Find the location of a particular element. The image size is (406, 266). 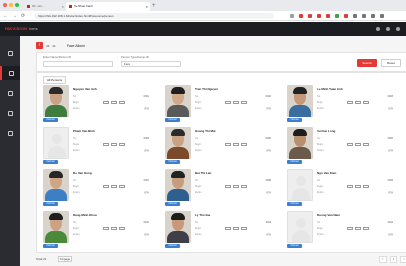

person-card: Normal Ly Thi Hoa No. 0011 Begin Expire yyyy is located at coordinates (220, 231).